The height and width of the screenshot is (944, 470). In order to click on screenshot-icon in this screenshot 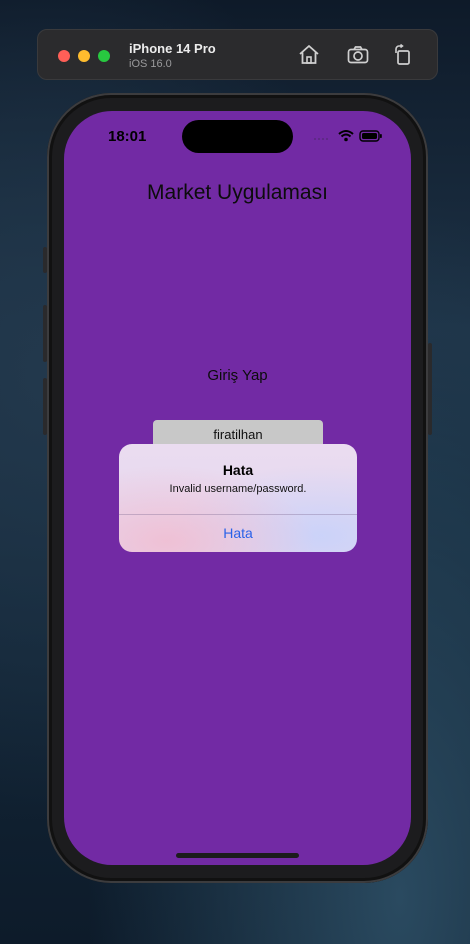, I will do `click(358, 55)`.